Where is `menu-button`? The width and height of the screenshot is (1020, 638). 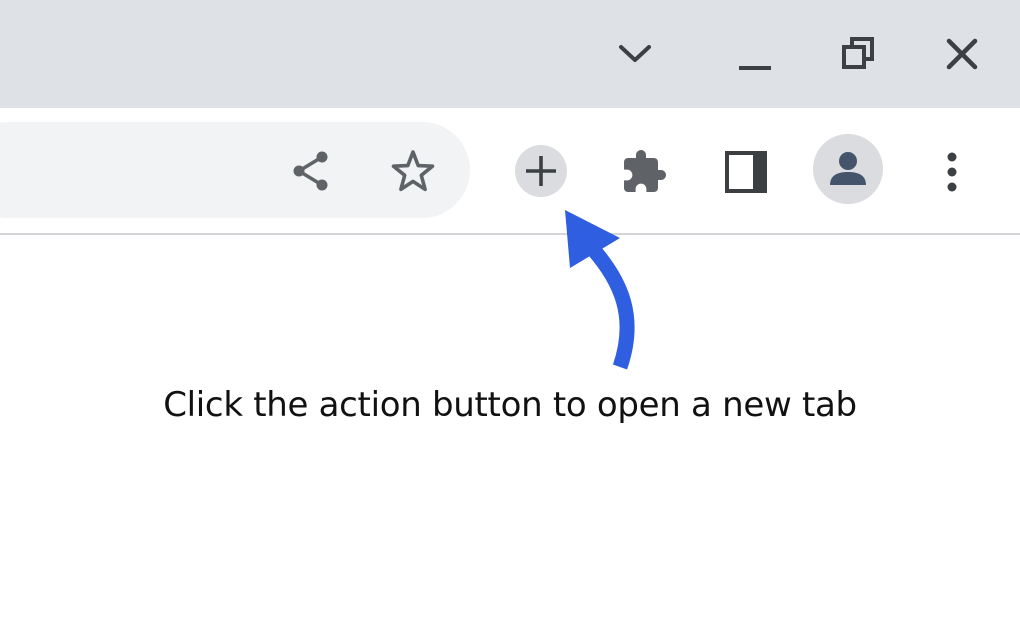
menu-button is located at coordinates (952, 172).